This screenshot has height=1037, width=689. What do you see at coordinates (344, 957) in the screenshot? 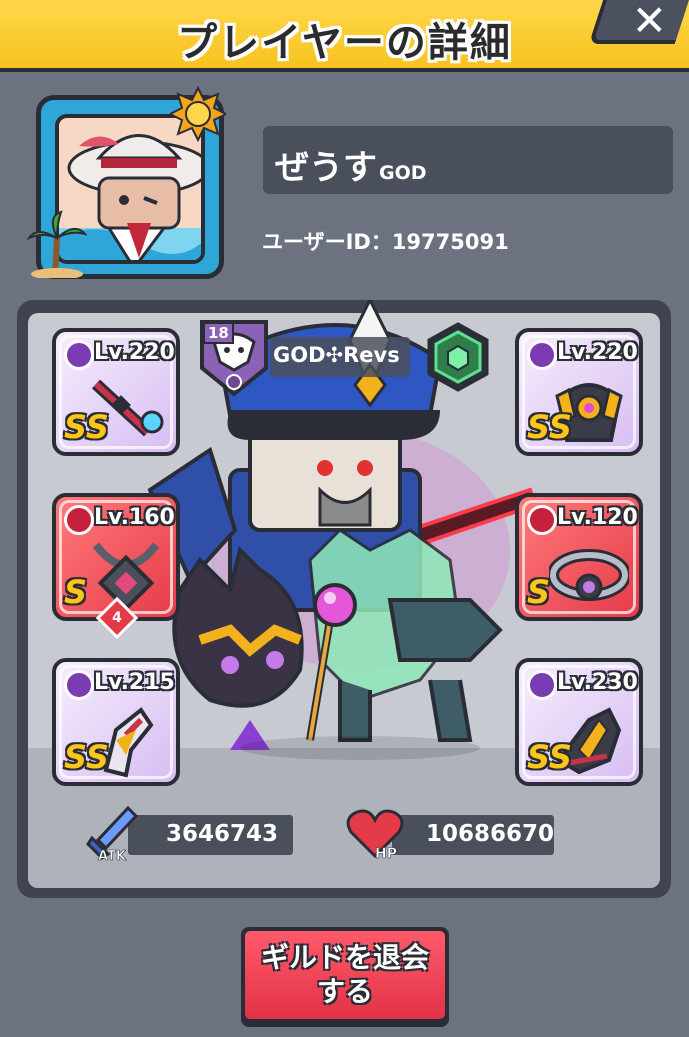
I see `leave-guild-label-line1: ギルドを退会` at bounding box center [344, 957].